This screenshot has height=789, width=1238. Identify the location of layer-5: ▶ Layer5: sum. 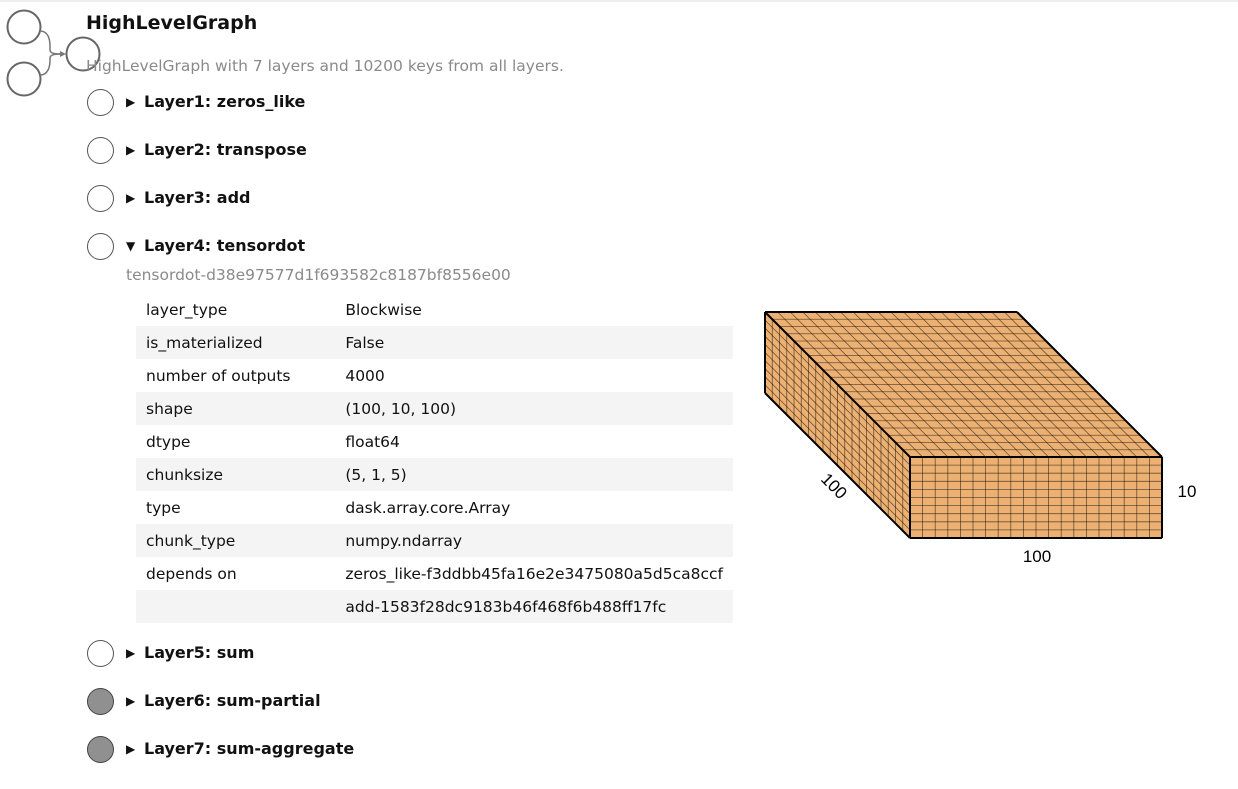
(536, 654).